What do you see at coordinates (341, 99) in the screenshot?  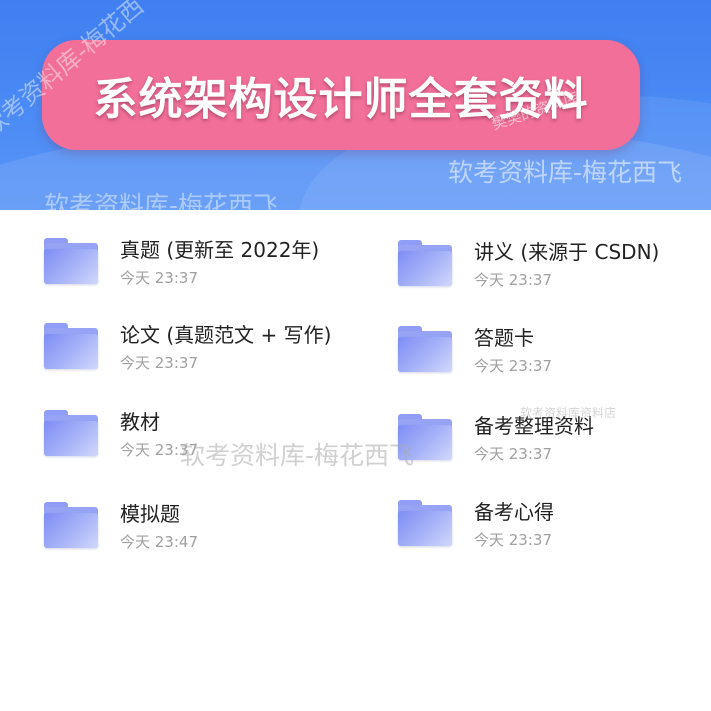 I see `page-title: 系统架构设计师全套资料` at bounding box center [341, 99].